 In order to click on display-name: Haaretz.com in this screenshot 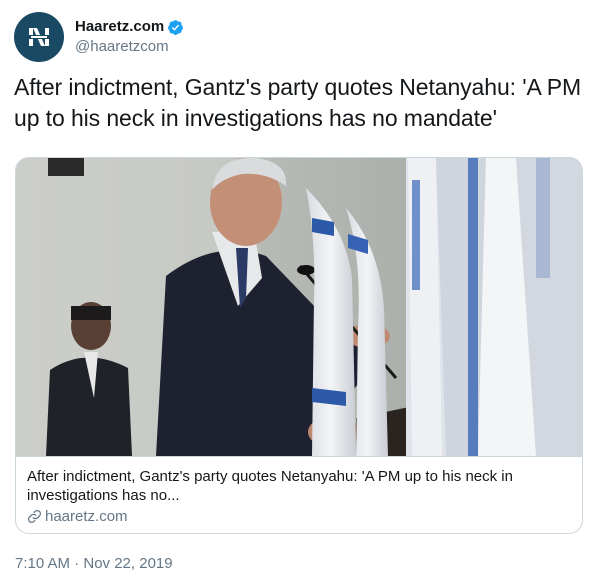, I will do `click(119, 27)`.